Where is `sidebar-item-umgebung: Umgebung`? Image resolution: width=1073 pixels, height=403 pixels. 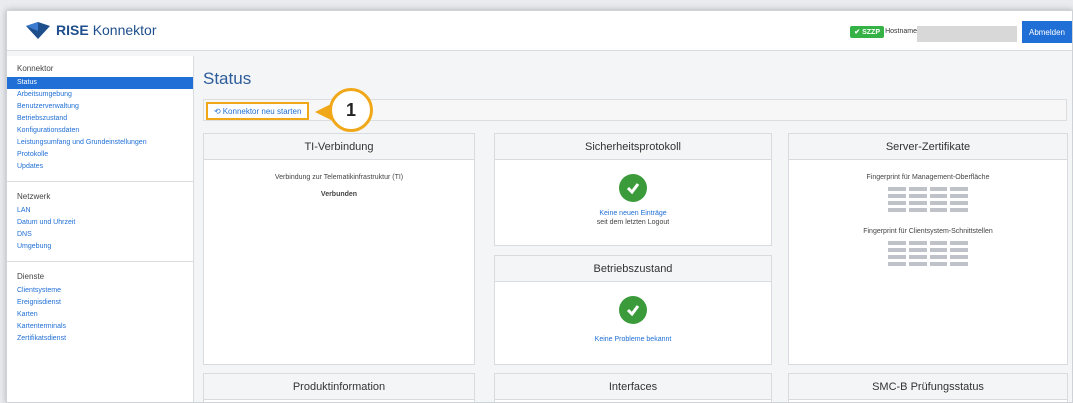
sidebar-item-umgebung: Umgebung is located at coordinates (100, 247).